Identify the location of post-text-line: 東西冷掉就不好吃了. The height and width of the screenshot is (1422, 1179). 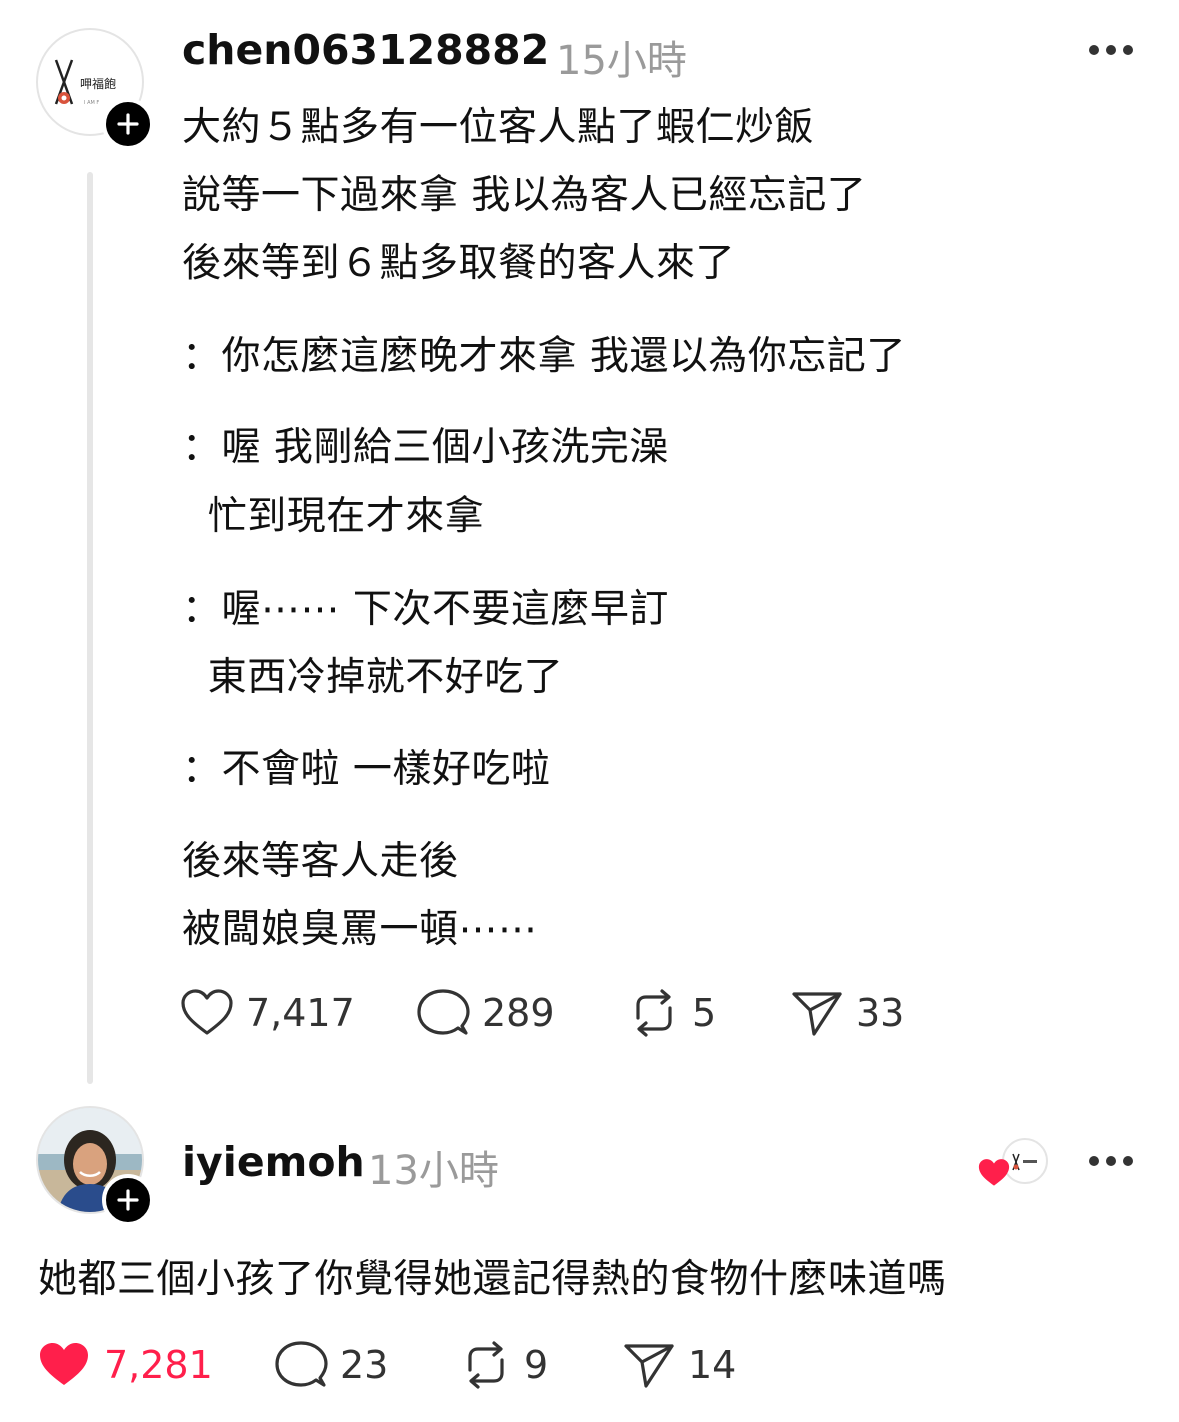
(373, 677).